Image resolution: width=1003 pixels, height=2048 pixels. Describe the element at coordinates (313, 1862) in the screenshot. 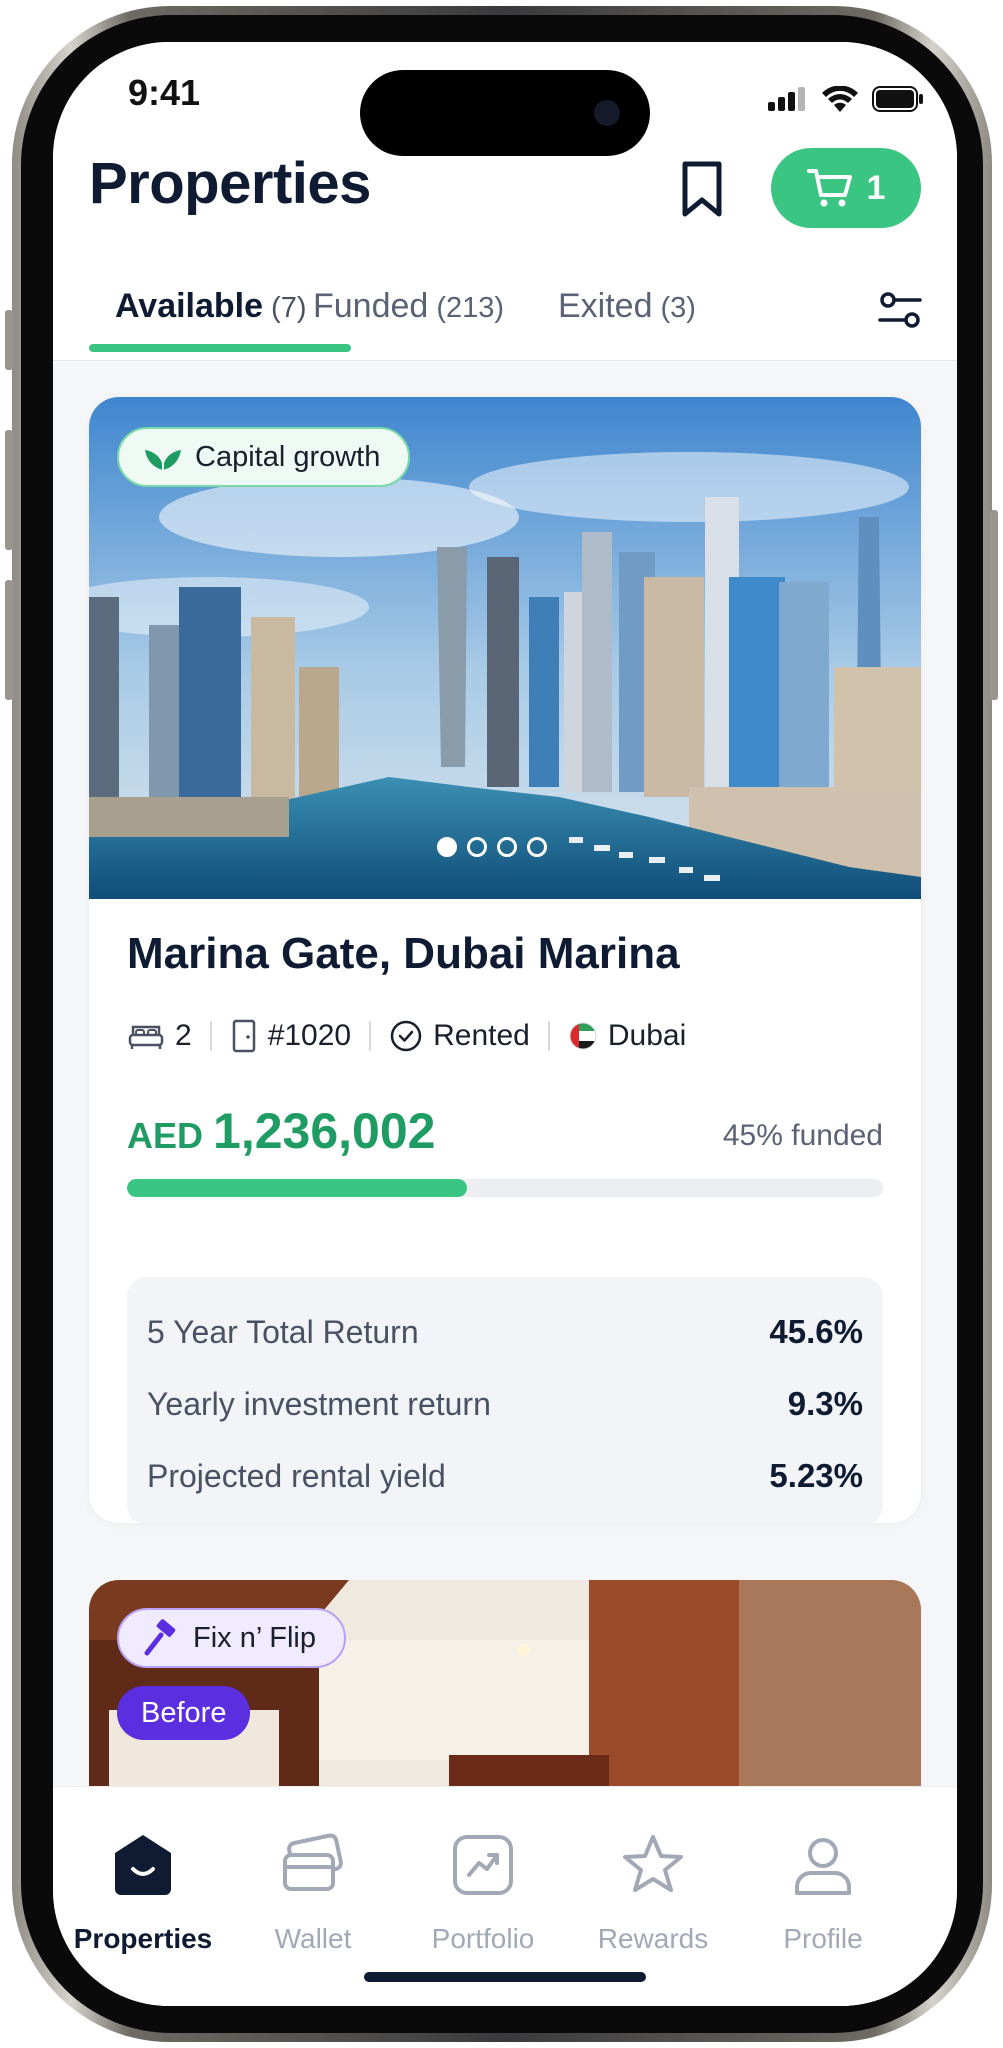

I see `wallet-icon` at that location.